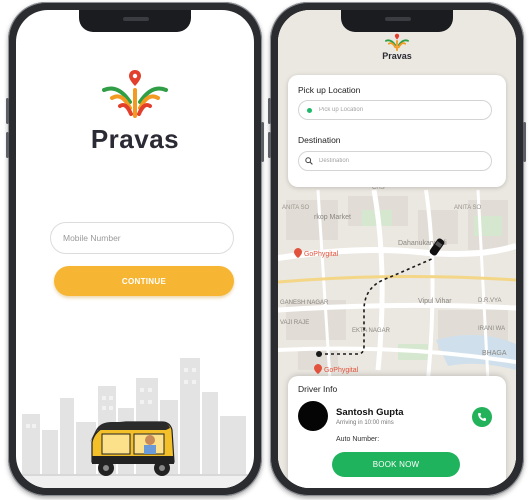 The height and width of the screenshot is (500, 530). I want to click on search-icon, so click(309, 161).